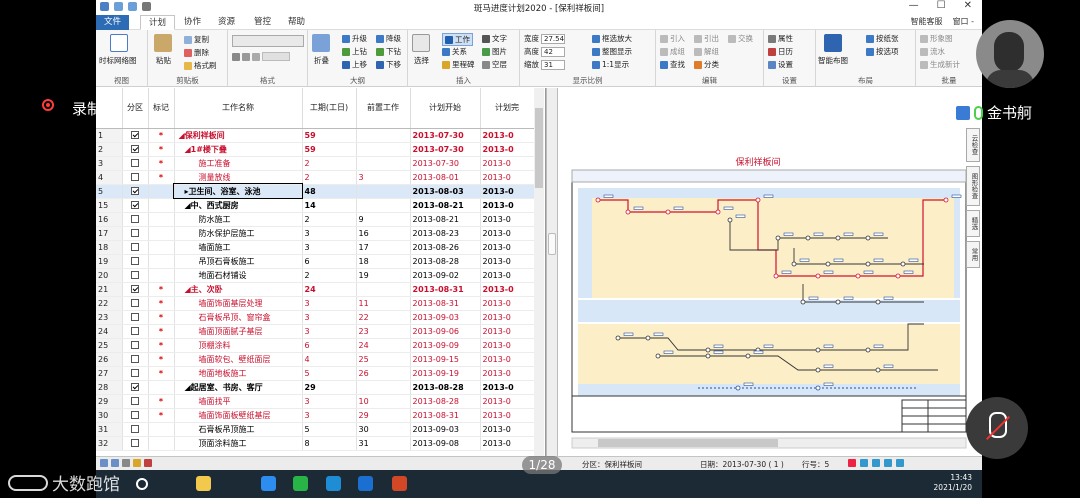  Describe the element at coordinates (246, 56) in the screenshot. I see `font-color-icon` at that location.